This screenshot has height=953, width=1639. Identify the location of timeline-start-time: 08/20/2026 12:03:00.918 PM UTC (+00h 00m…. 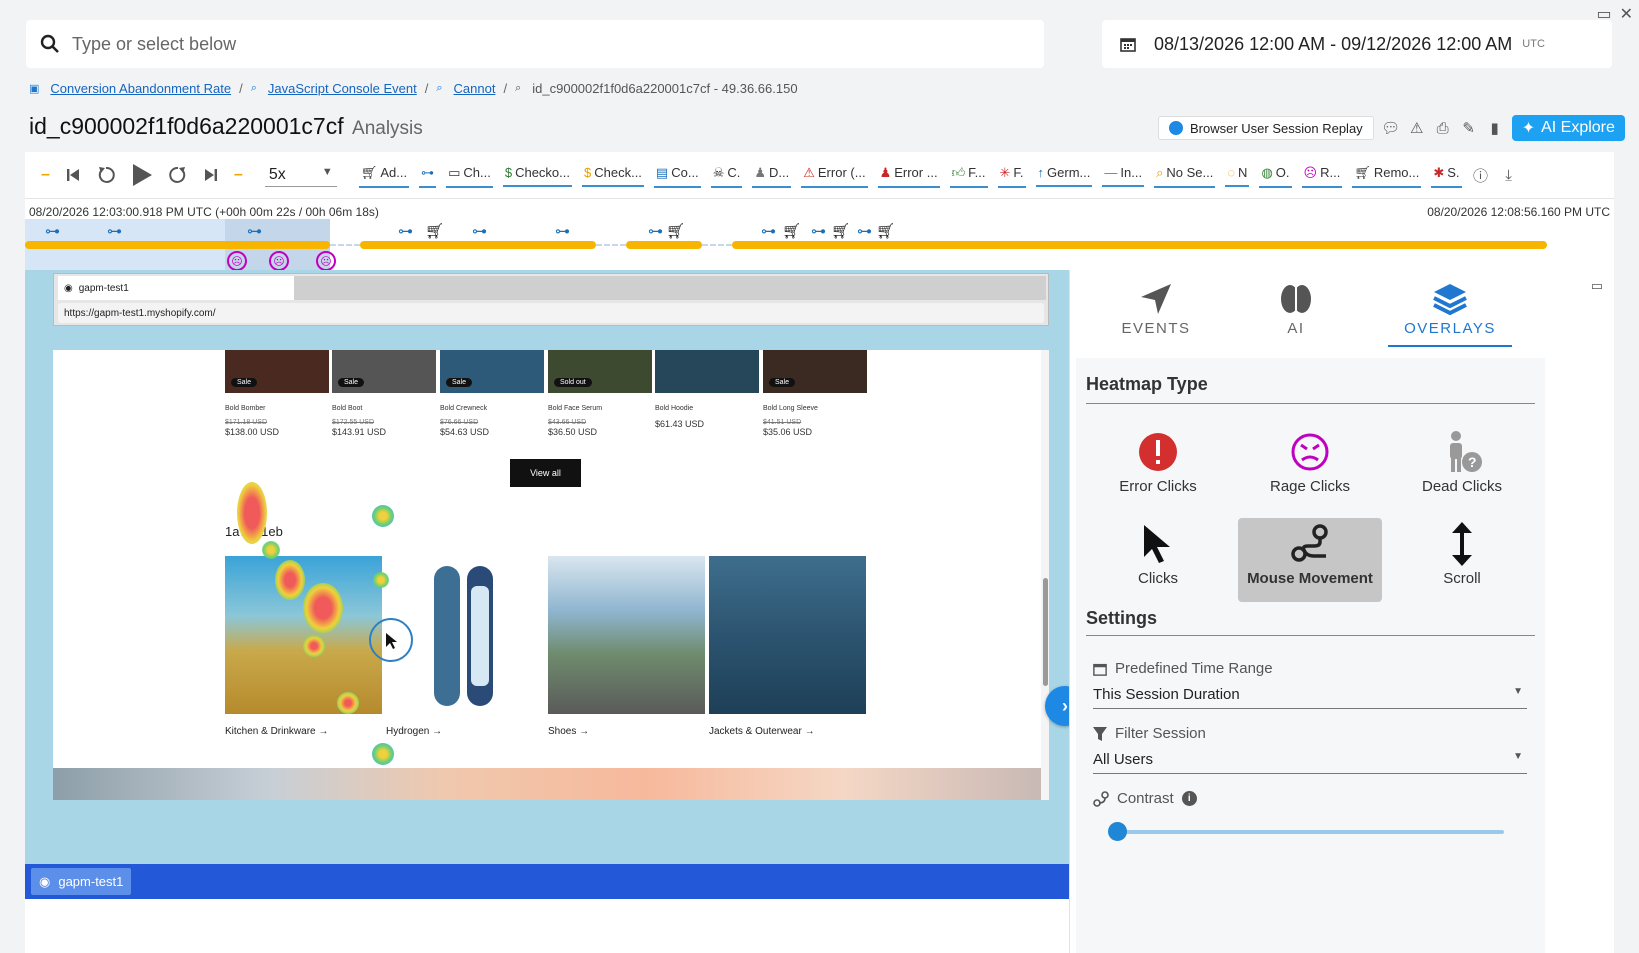
(204, 212).